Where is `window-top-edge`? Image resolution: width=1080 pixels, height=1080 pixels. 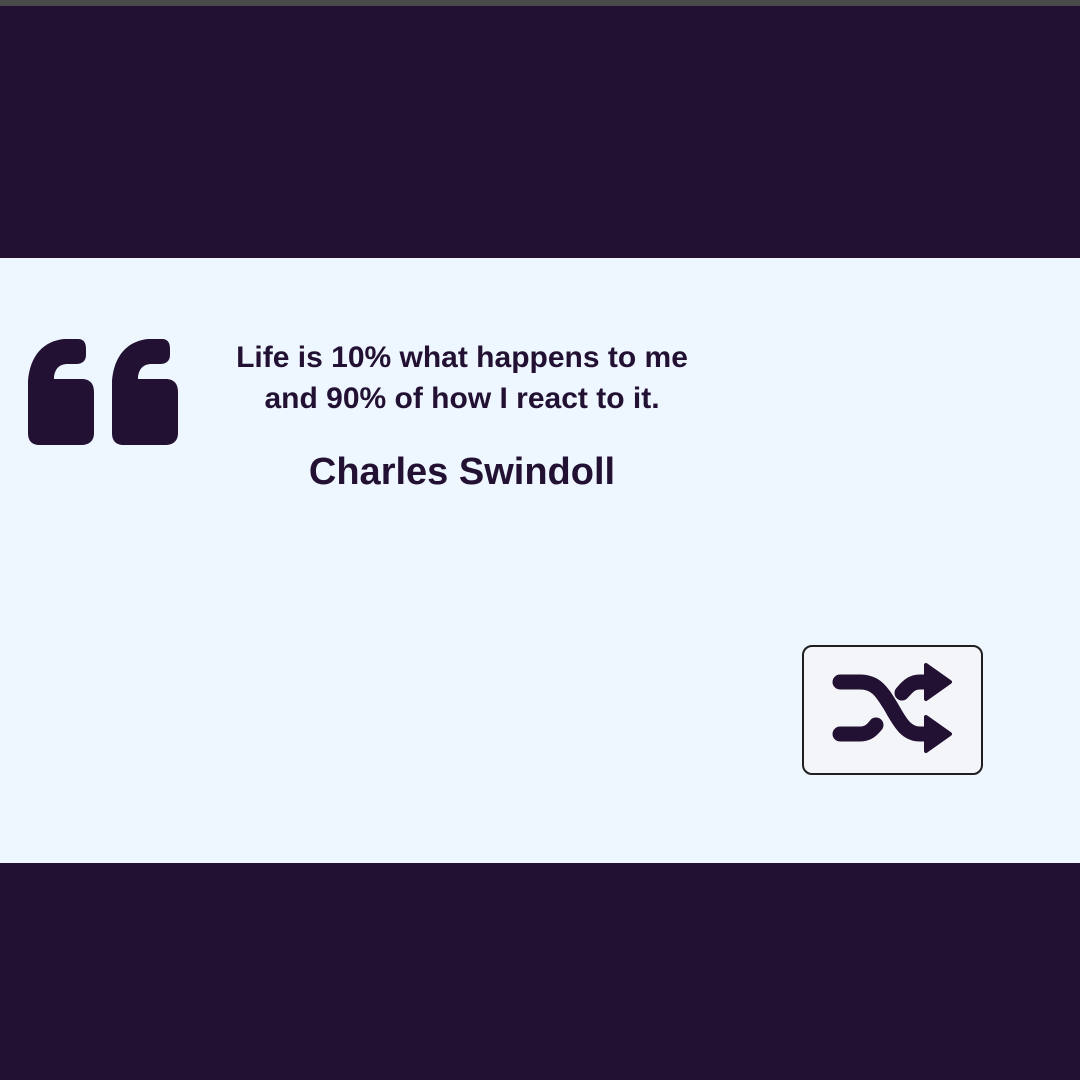 window-top-edge is located at coordinates (540, 3).